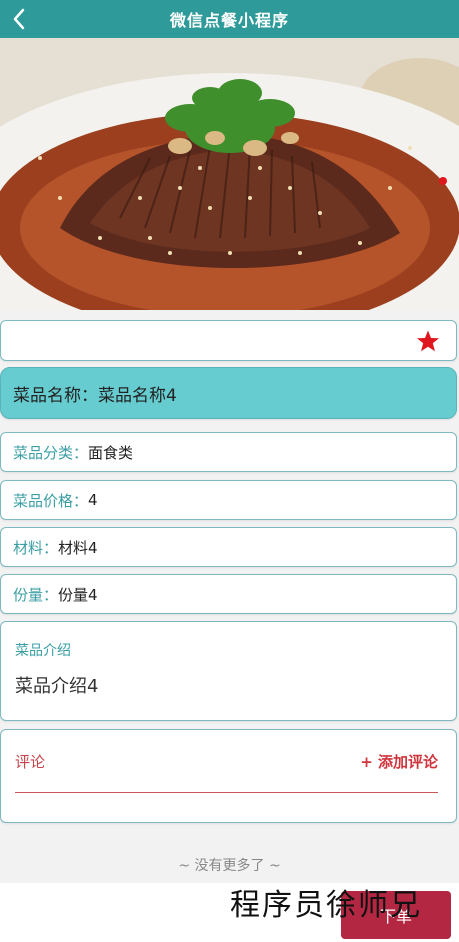 This screenshot has width=459, height=942. What do you see at coordinates (229, 866) in the screenshot?
I see `no-more-text: ~ 没有更多了 ~` at bounding box center [229, 866].